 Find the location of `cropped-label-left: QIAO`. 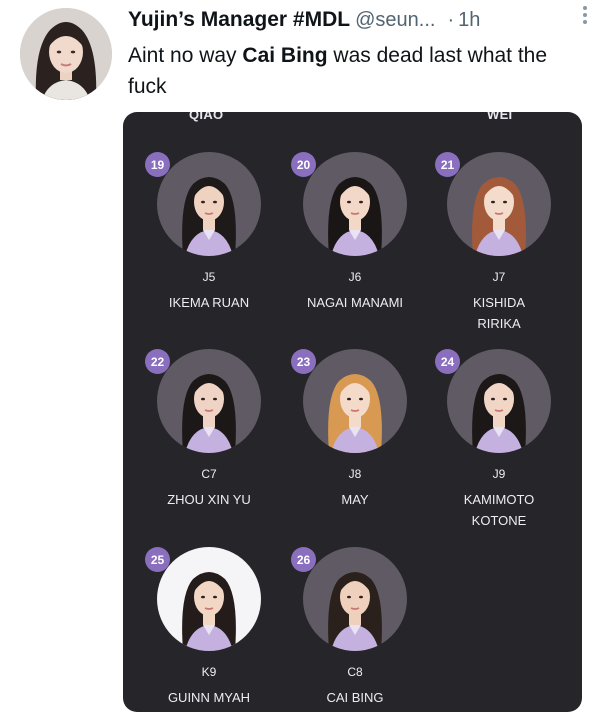

cropped-label-left: QIAO is located at coordinates (206, 117).